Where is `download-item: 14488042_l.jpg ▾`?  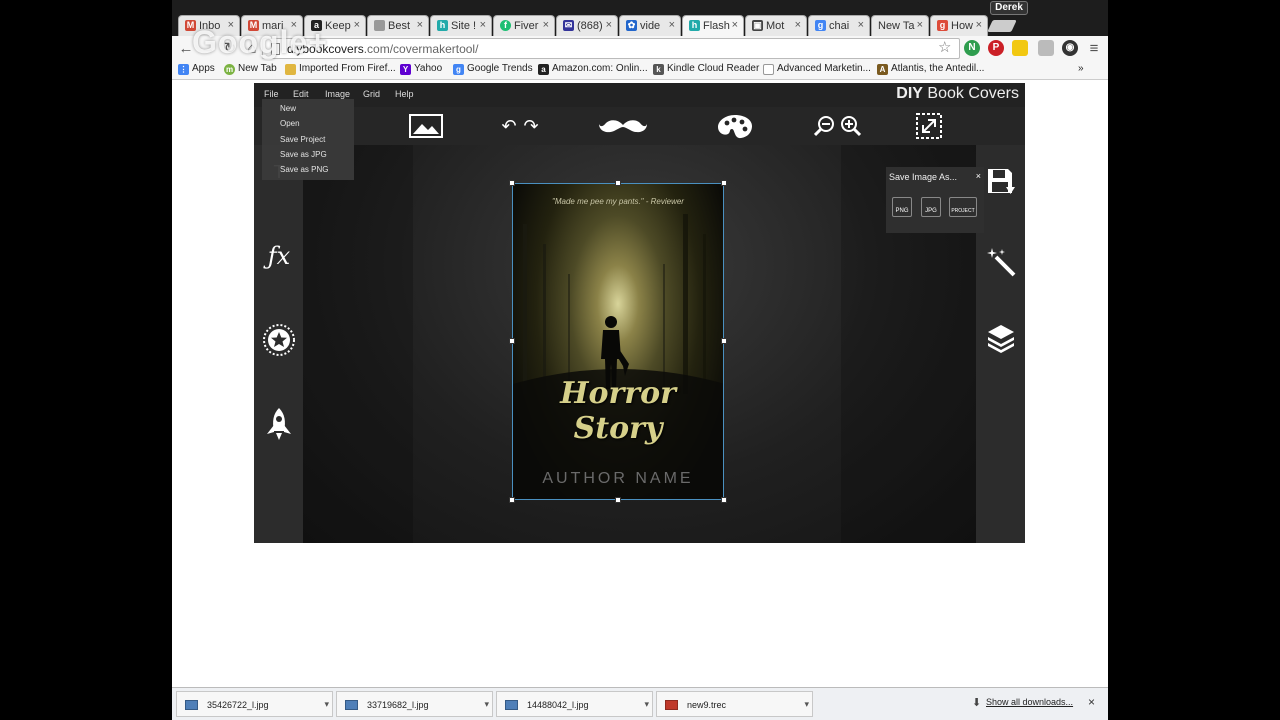 download-item: 14488042_l.jpg ▾ is located at coordinates (574, 704).